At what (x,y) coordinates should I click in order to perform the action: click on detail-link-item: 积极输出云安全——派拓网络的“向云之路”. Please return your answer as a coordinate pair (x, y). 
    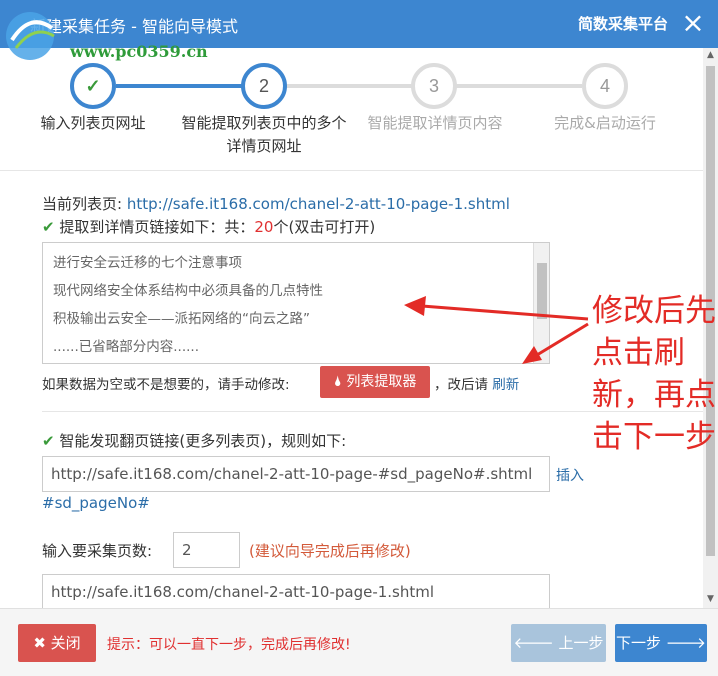
    Looking at the image, I should click on (181, 317).